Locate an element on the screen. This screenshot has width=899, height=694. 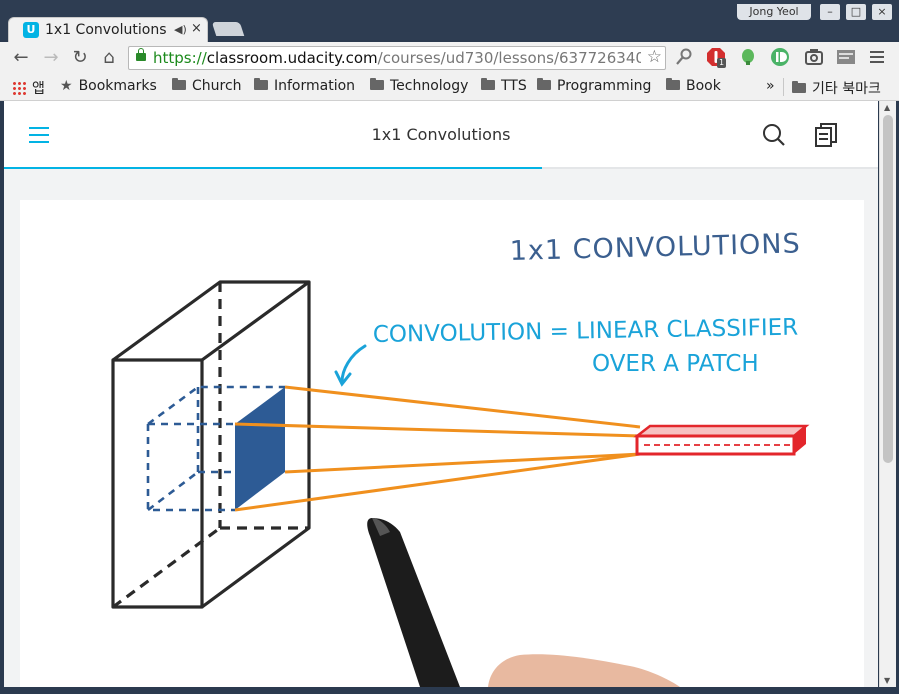
bookmark-folder-church: Church is located at coordinates (207, 86).